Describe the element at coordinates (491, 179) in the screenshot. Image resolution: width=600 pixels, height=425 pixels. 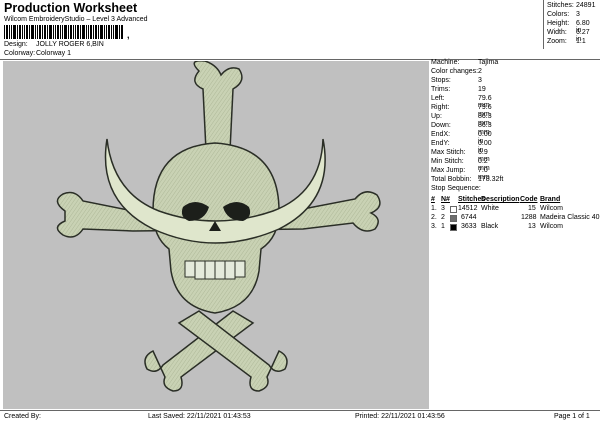
I see `prop-value: 178.32ft` at that location.